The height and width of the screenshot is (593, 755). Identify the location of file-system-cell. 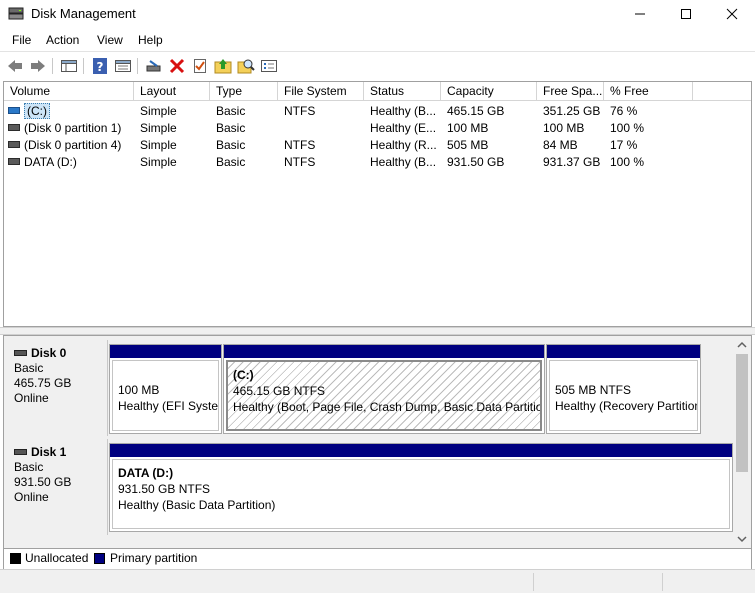
(321, 128).